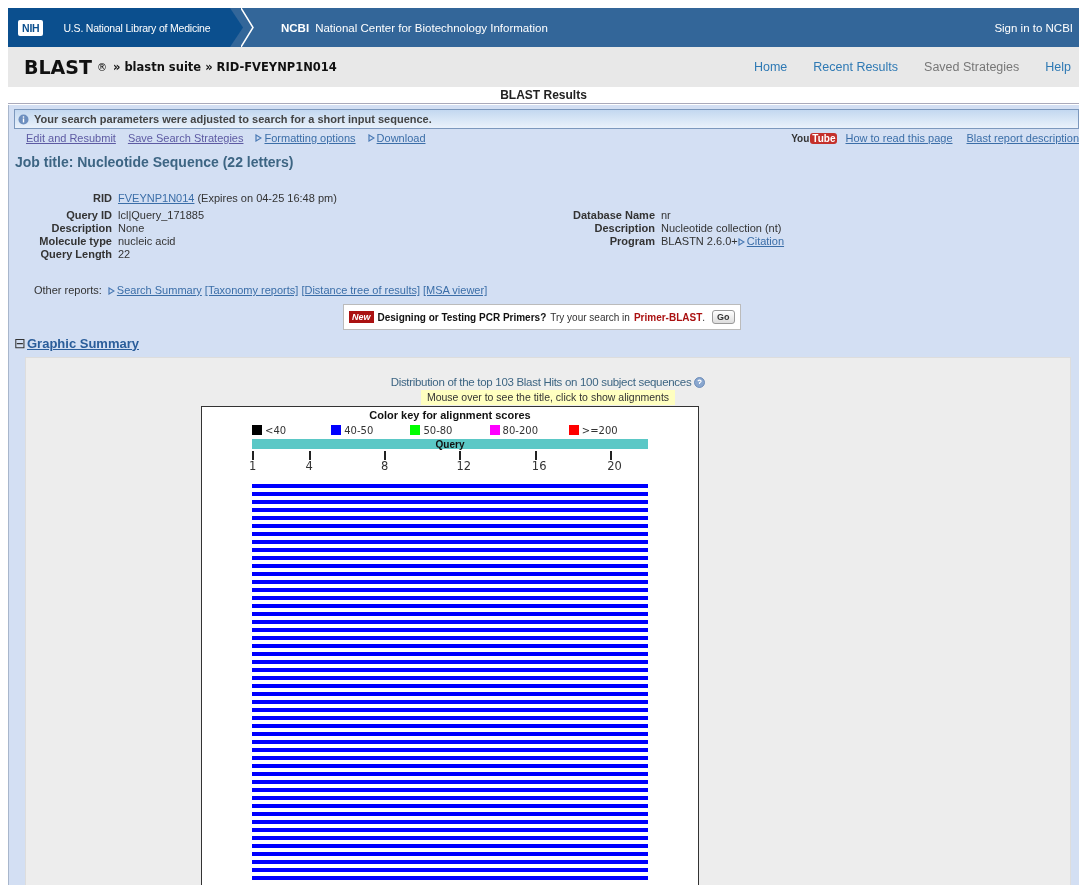 The height and width of the screenshot is (885, 1079). What do you see at coordinates (723, 317) in the screenshot?
I see `go-button: Go` at bounding box center [723, 317].